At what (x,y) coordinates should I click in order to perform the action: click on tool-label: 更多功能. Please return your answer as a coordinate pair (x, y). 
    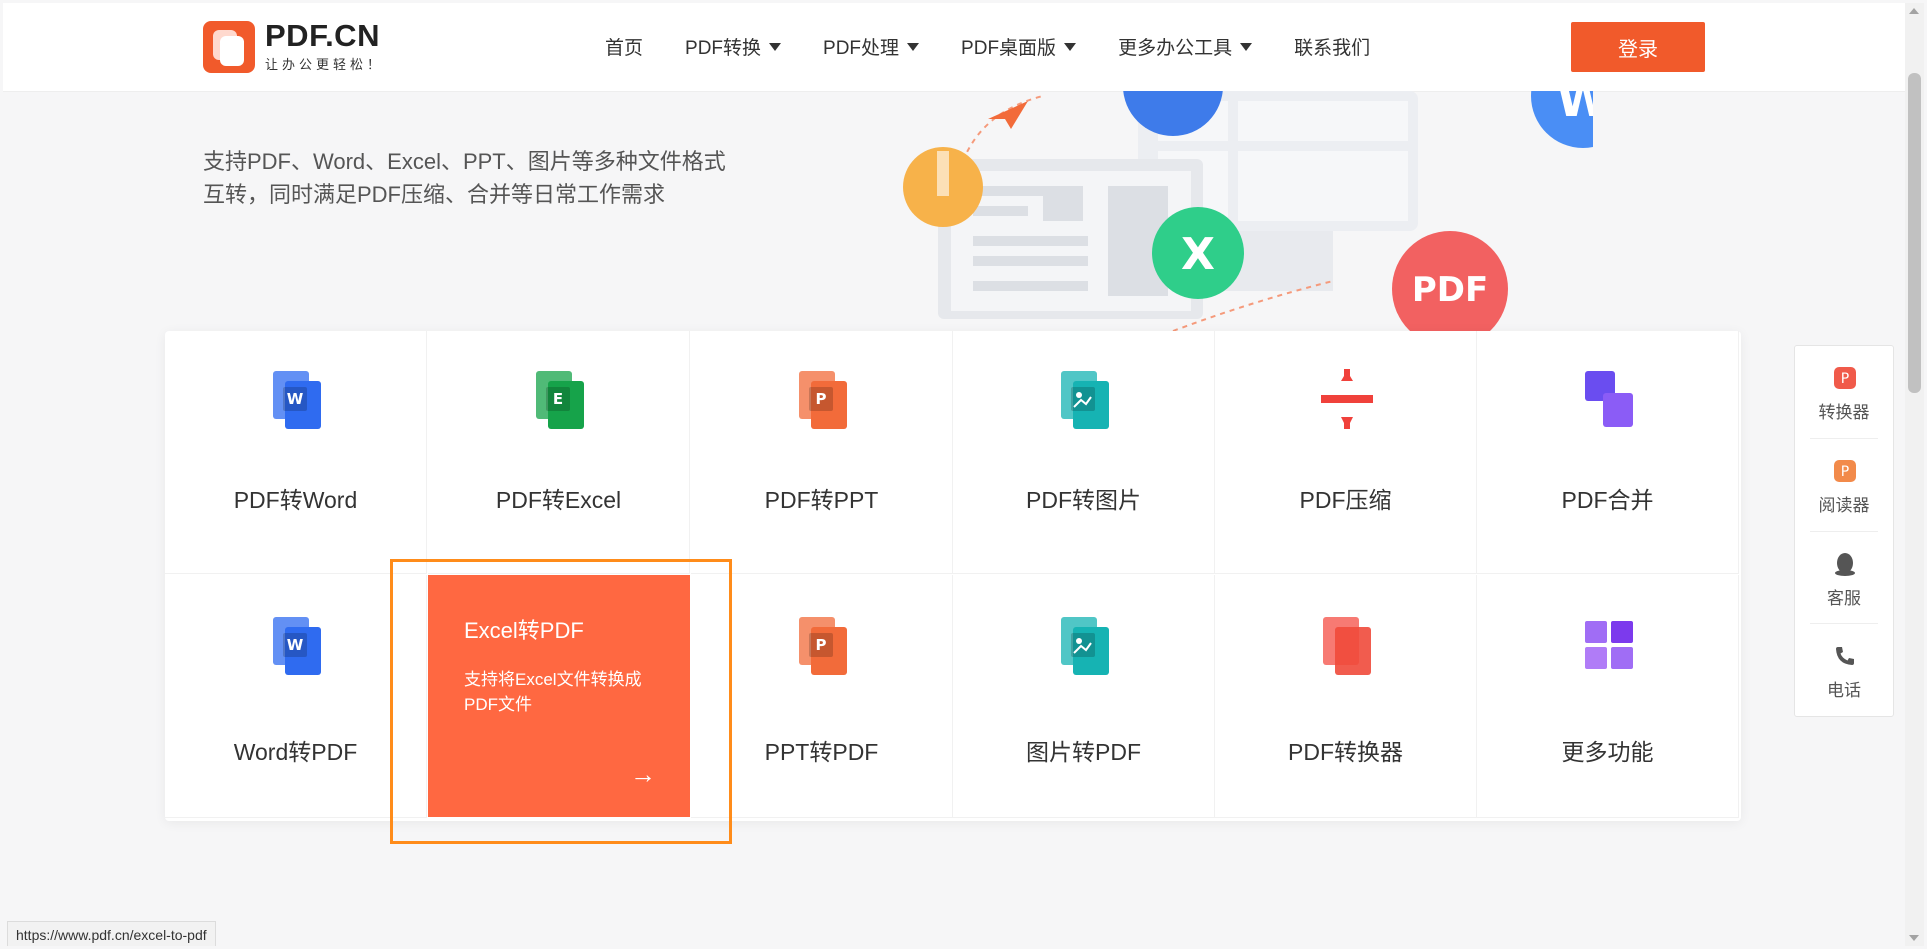
    Looking at the image, I should click on (1607, 752).